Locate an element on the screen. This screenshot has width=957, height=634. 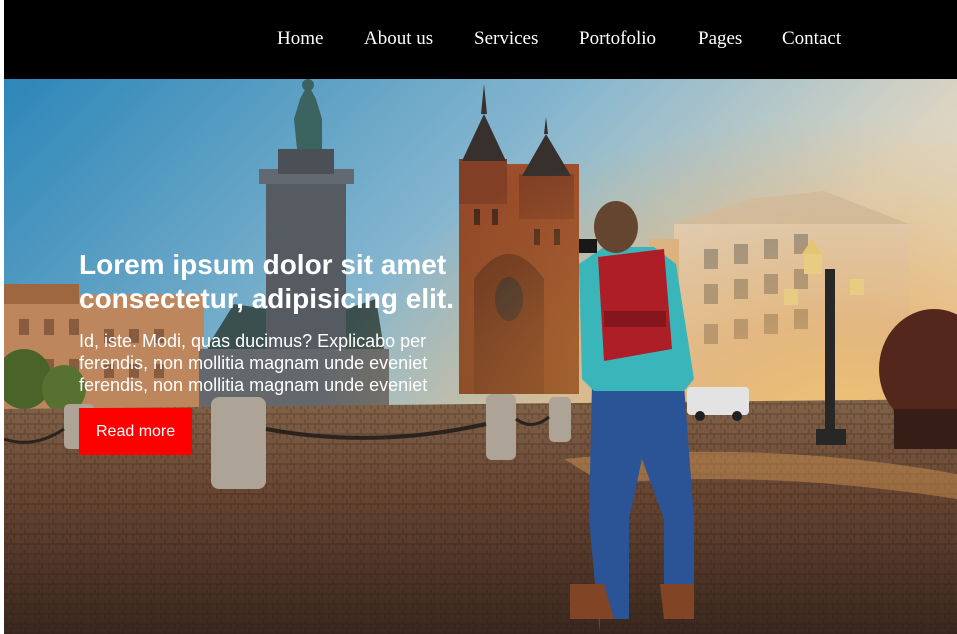
read-more-button: Read more is located at coordinates (136, 431).